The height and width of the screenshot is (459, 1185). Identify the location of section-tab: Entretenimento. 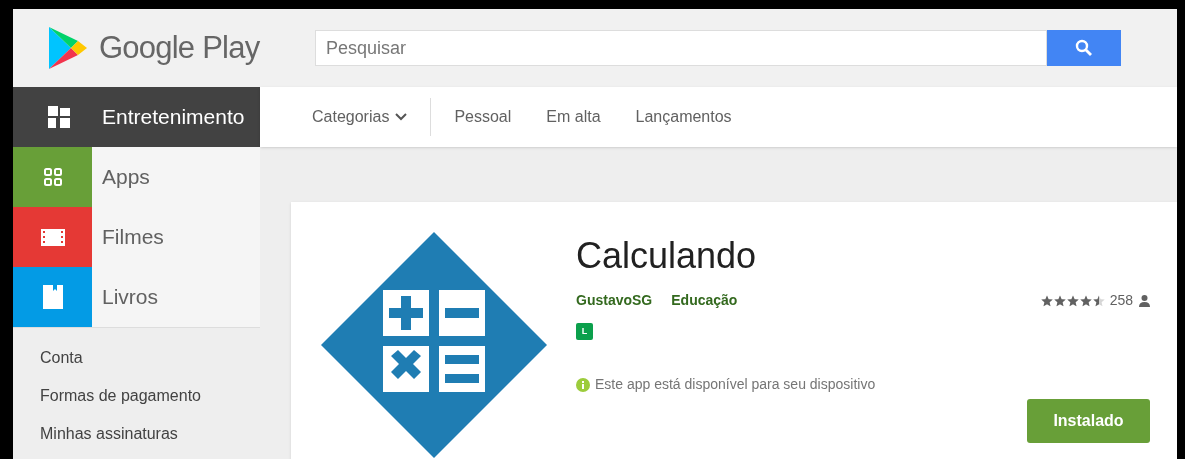
(136, 117).